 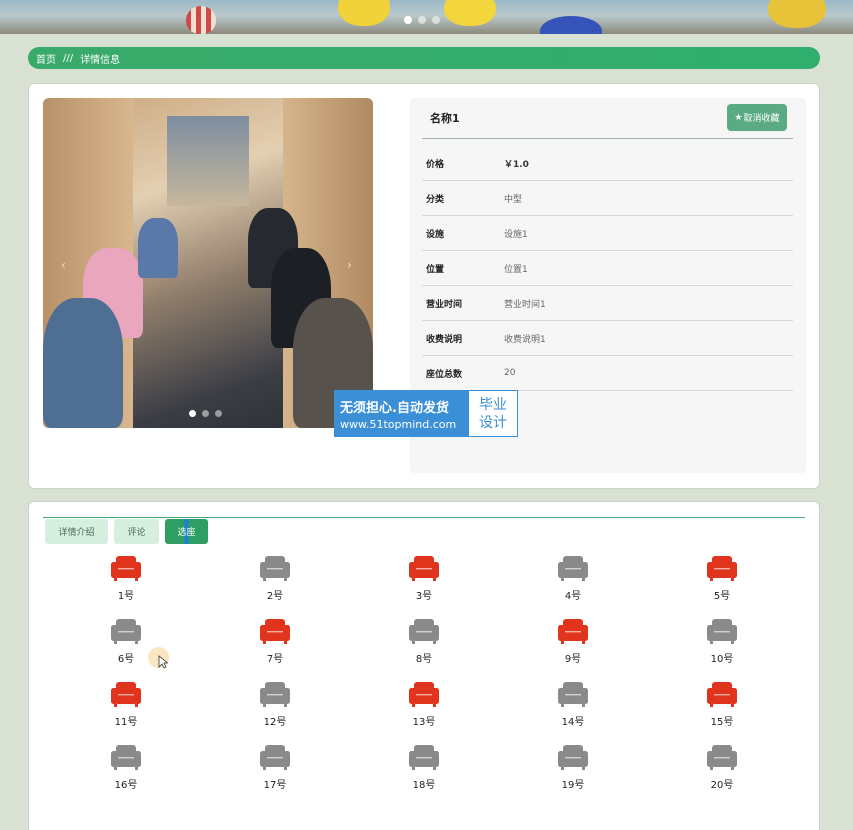 What do you see at coordinates (275, 659) in the screenshot?
I see `seat-label: 7号` at bounding box center [275, 659].